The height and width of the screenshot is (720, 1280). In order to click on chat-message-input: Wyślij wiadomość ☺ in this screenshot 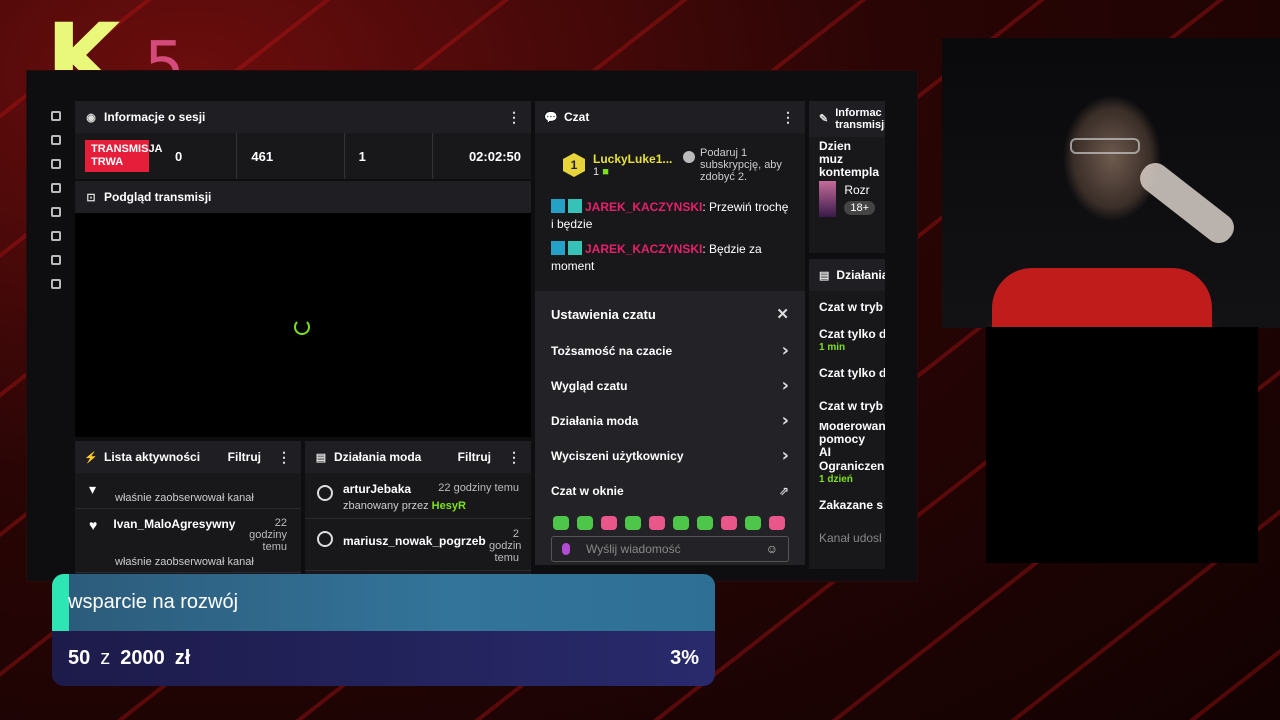, I will do `click(670, 549)`.